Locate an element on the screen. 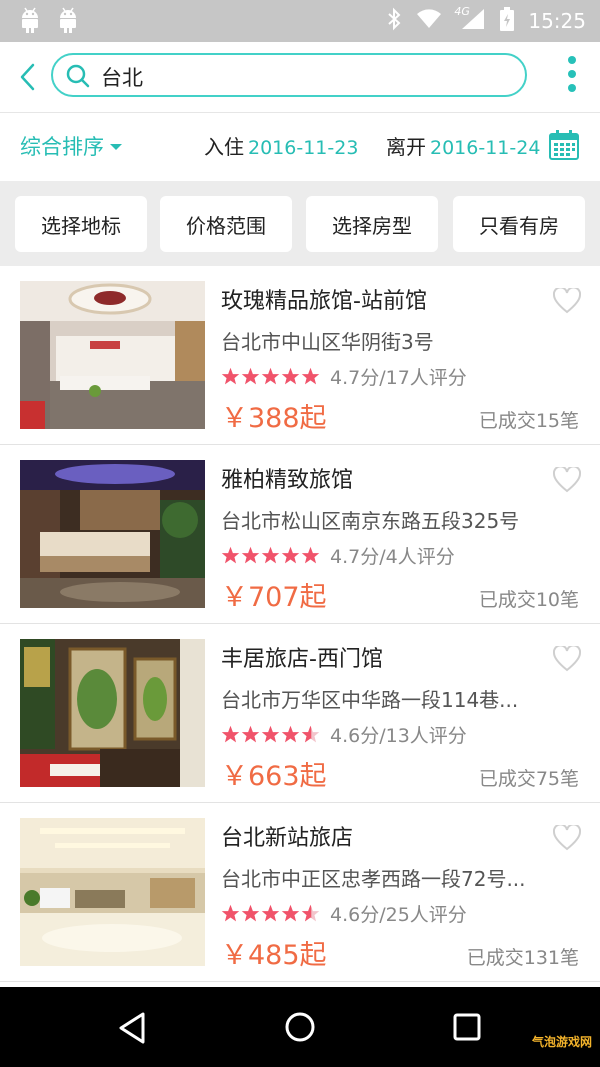 This screenshot has width=600, height=1067. hotel-name: 雅柏精致旅馆 is located at coordinates (287, 480).